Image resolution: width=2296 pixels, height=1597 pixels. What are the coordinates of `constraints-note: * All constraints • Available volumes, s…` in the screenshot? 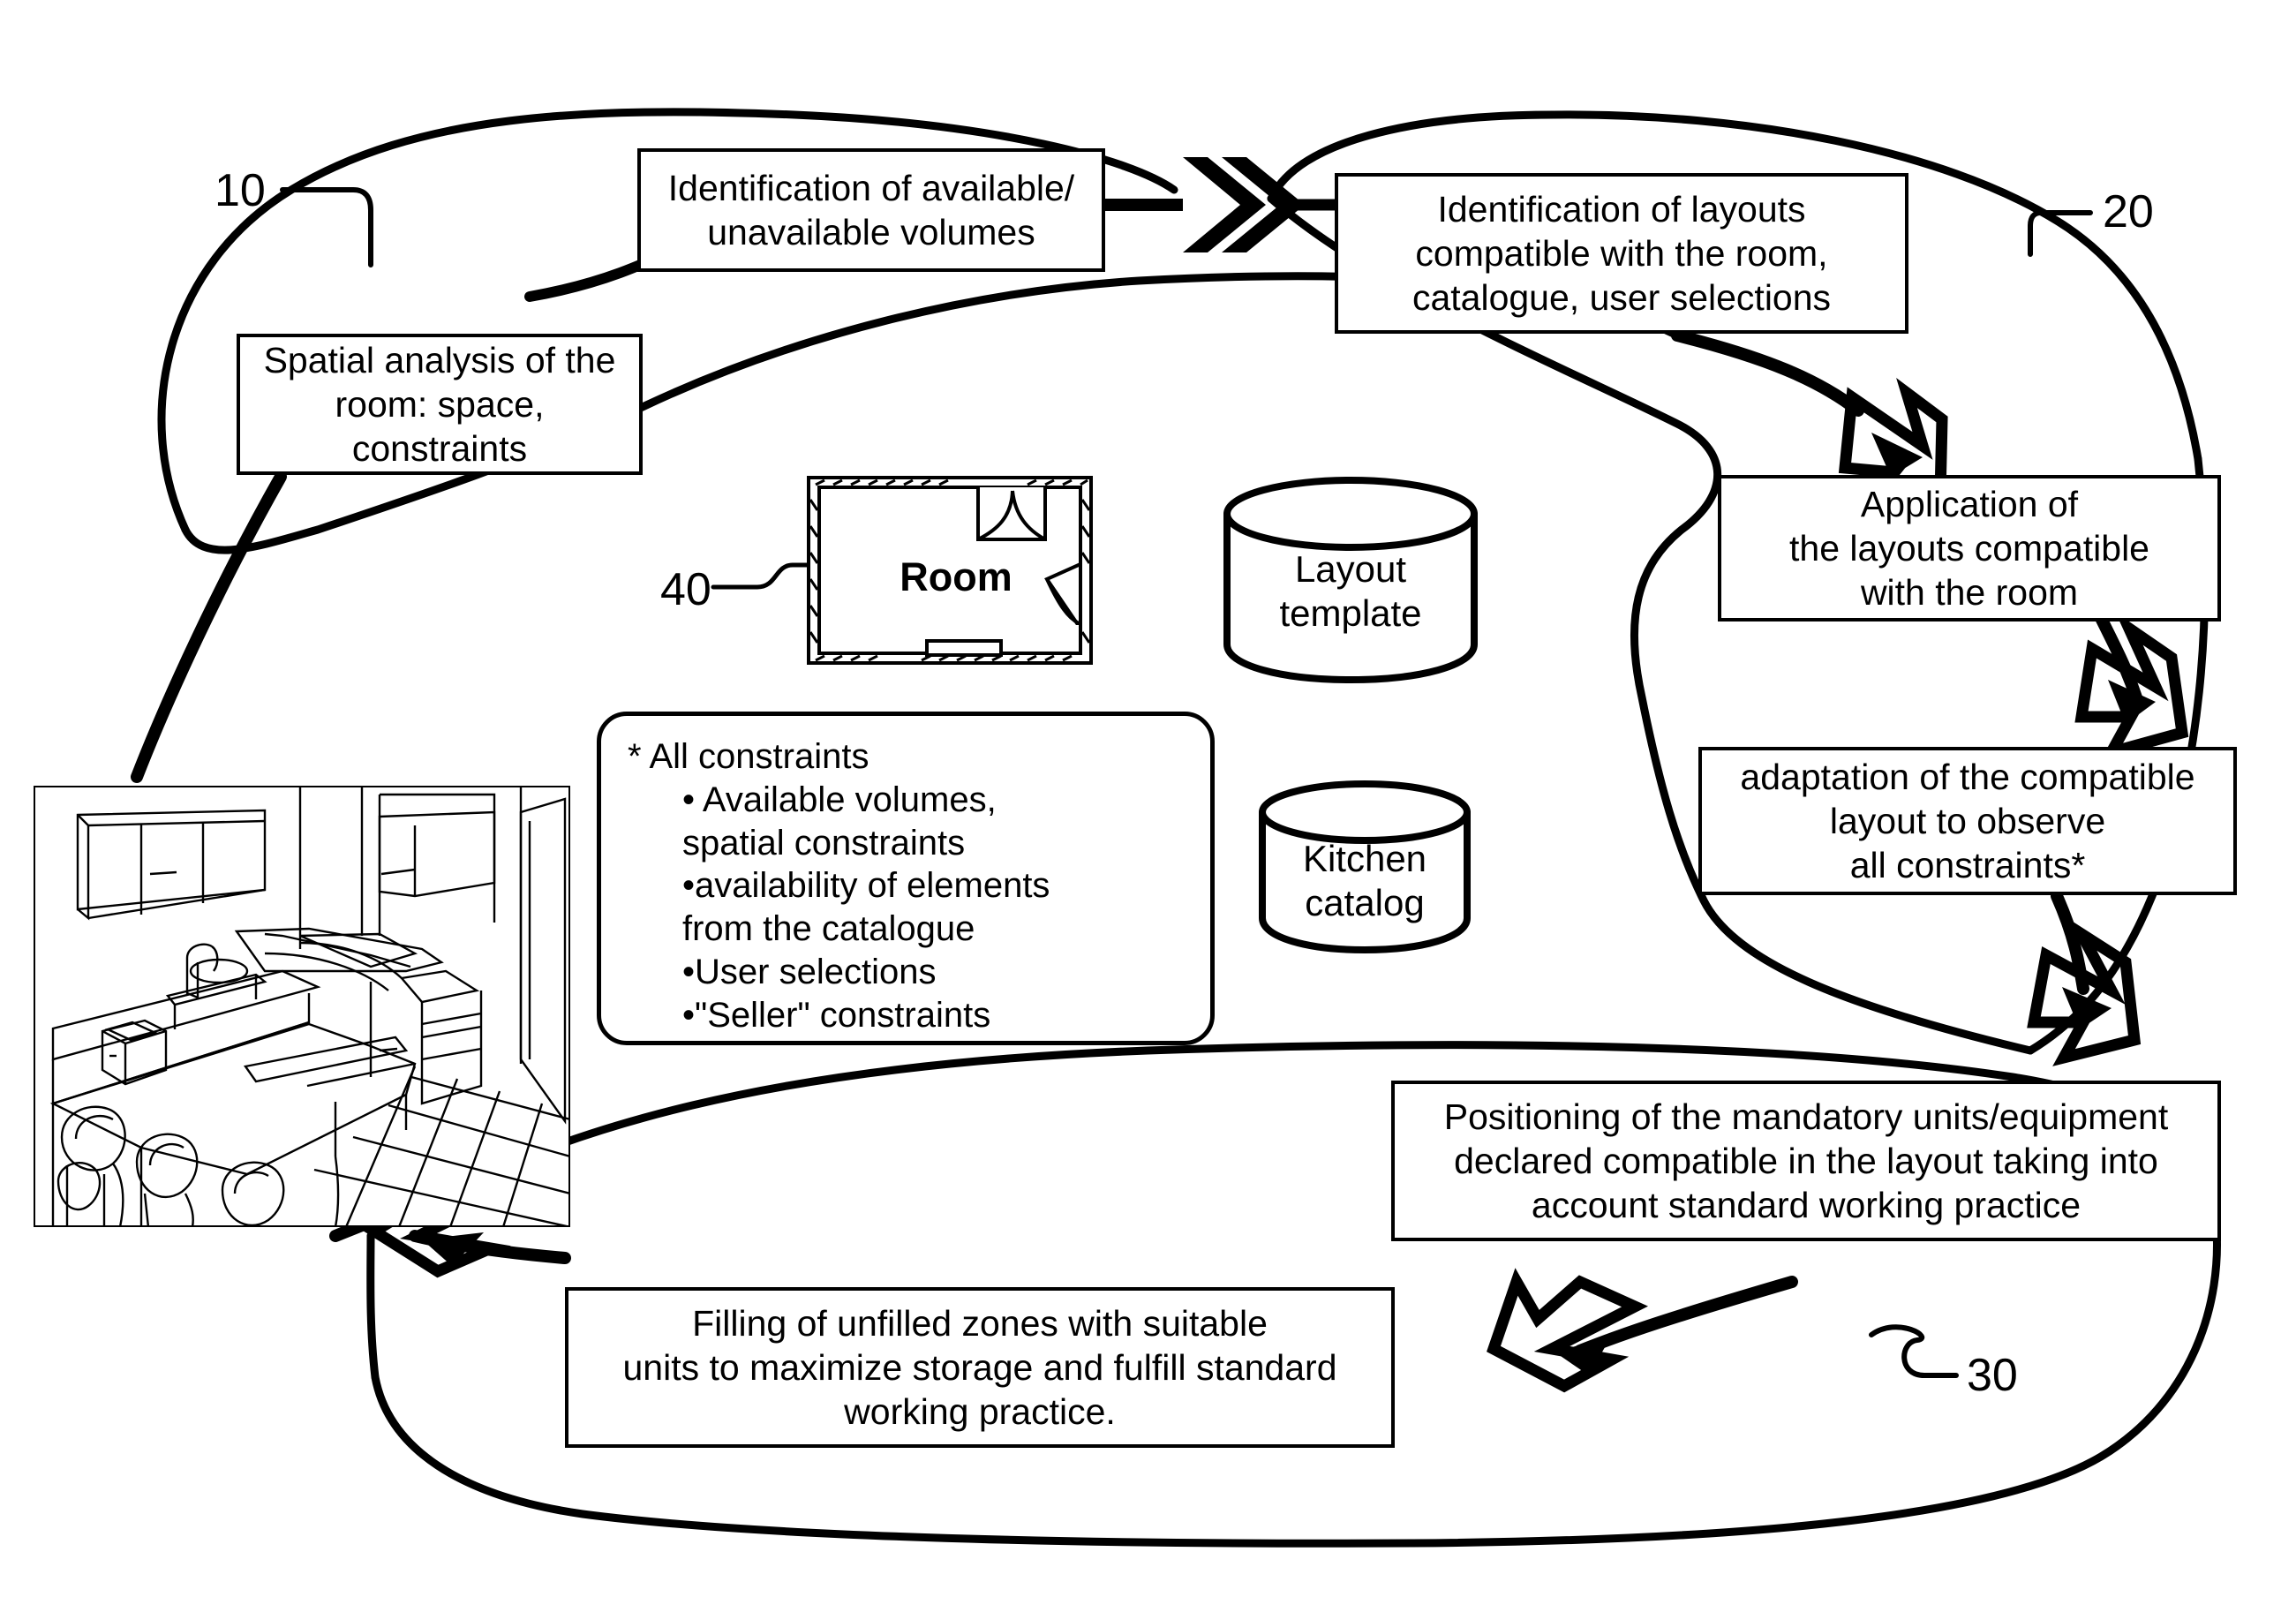 It's located at (906, 878).